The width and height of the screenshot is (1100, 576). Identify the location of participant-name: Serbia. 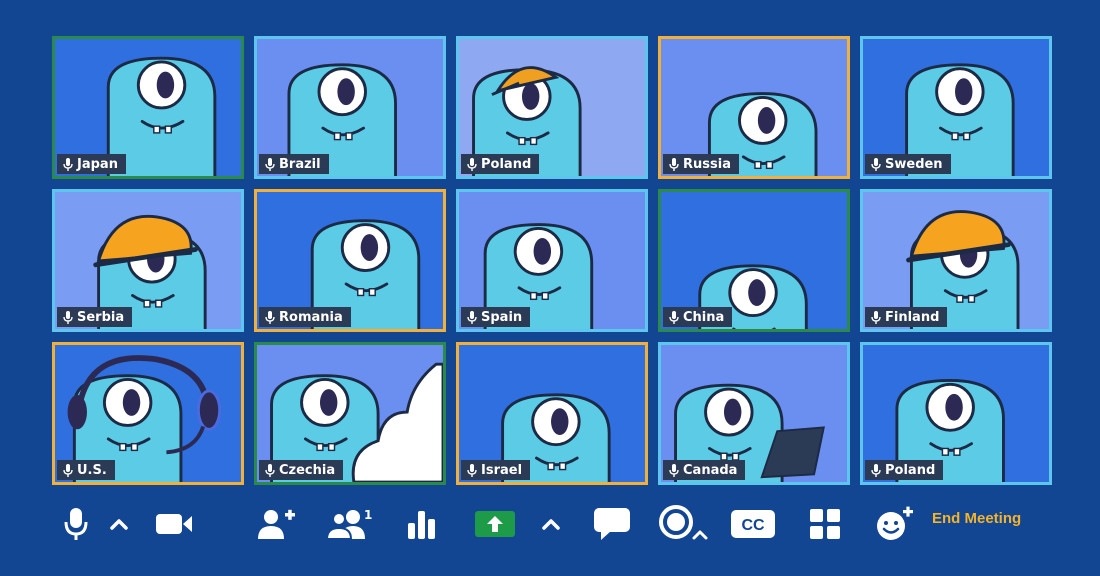
(101, 317).